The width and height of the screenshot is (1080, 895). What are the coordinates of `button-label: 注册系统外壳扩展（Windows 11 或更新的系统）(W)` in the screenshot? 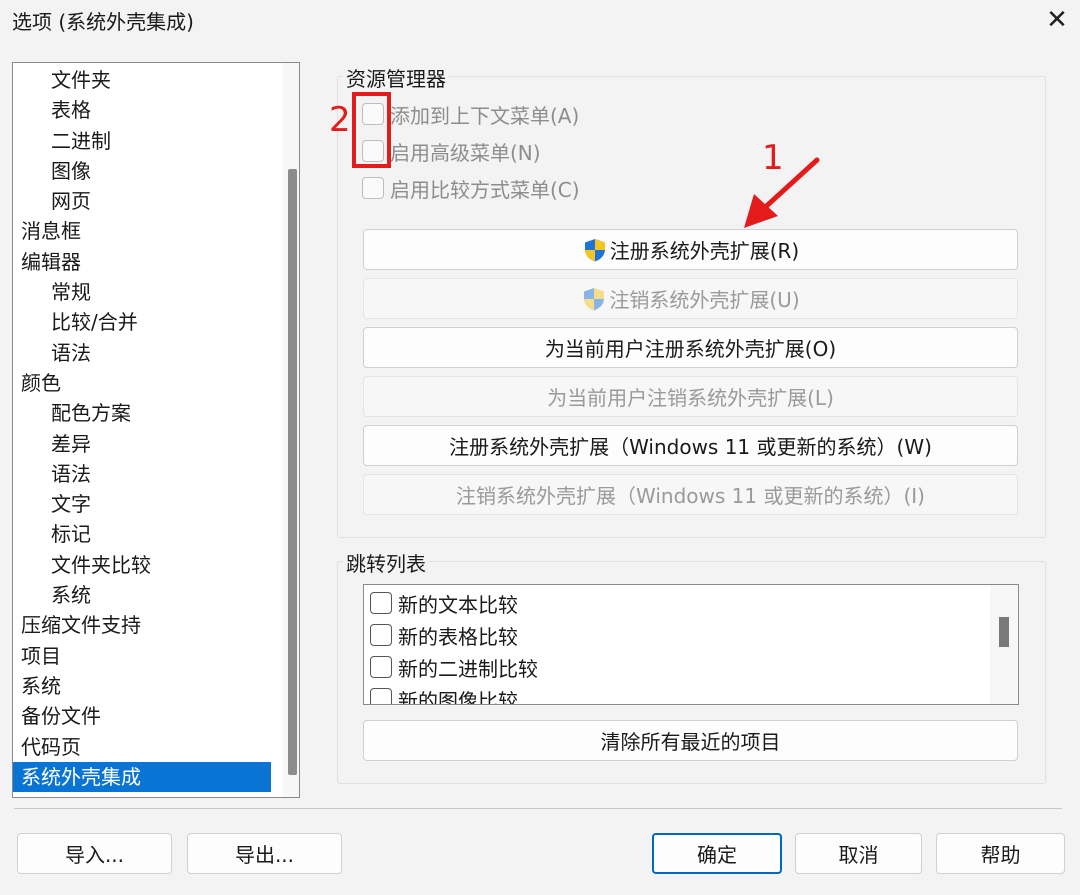 It's located at (690, 447).